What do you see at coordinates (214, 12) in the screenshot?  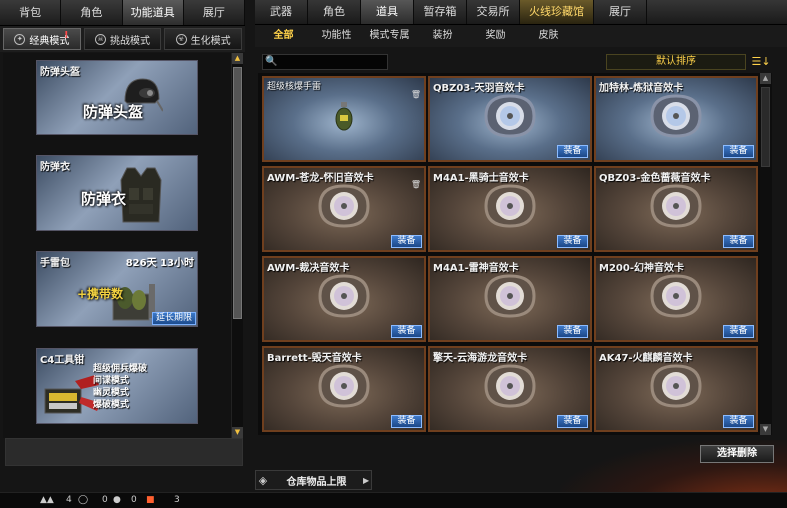 I see `tab-showroom: 展厅` at bounding box center [214, 12].